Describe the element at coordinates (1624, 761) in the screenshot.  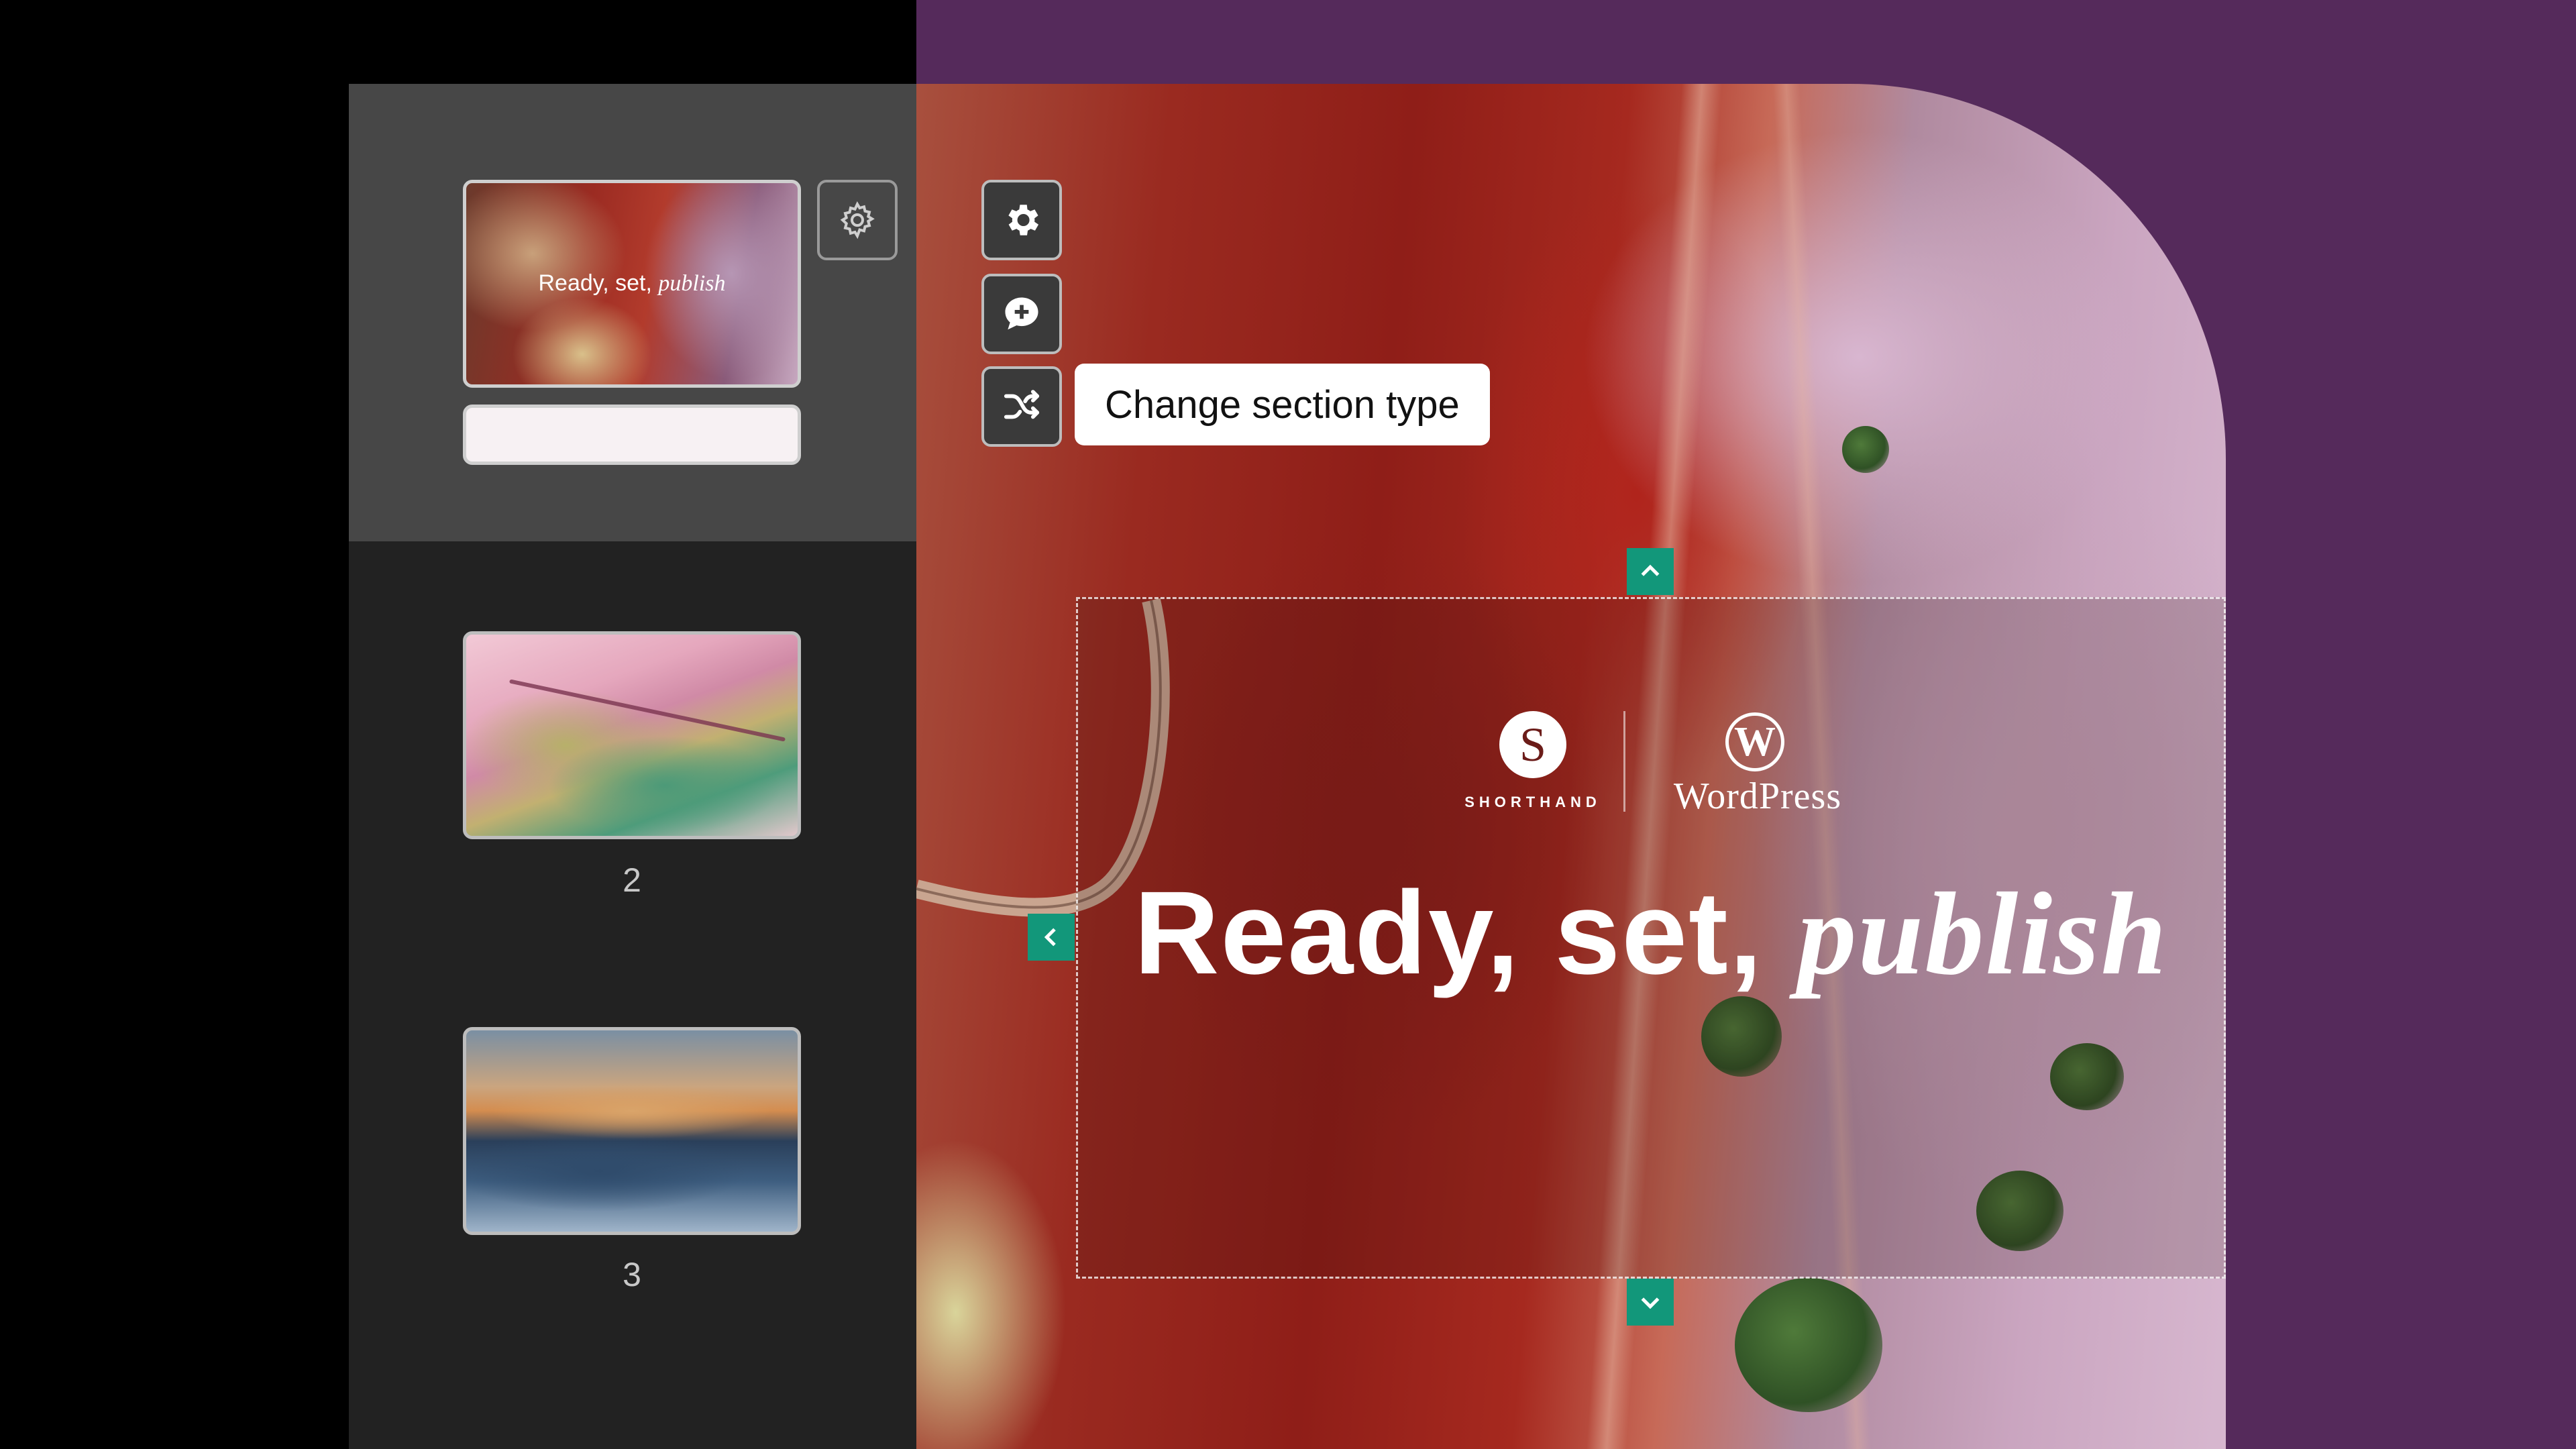
I see `logo-divider` at that location.